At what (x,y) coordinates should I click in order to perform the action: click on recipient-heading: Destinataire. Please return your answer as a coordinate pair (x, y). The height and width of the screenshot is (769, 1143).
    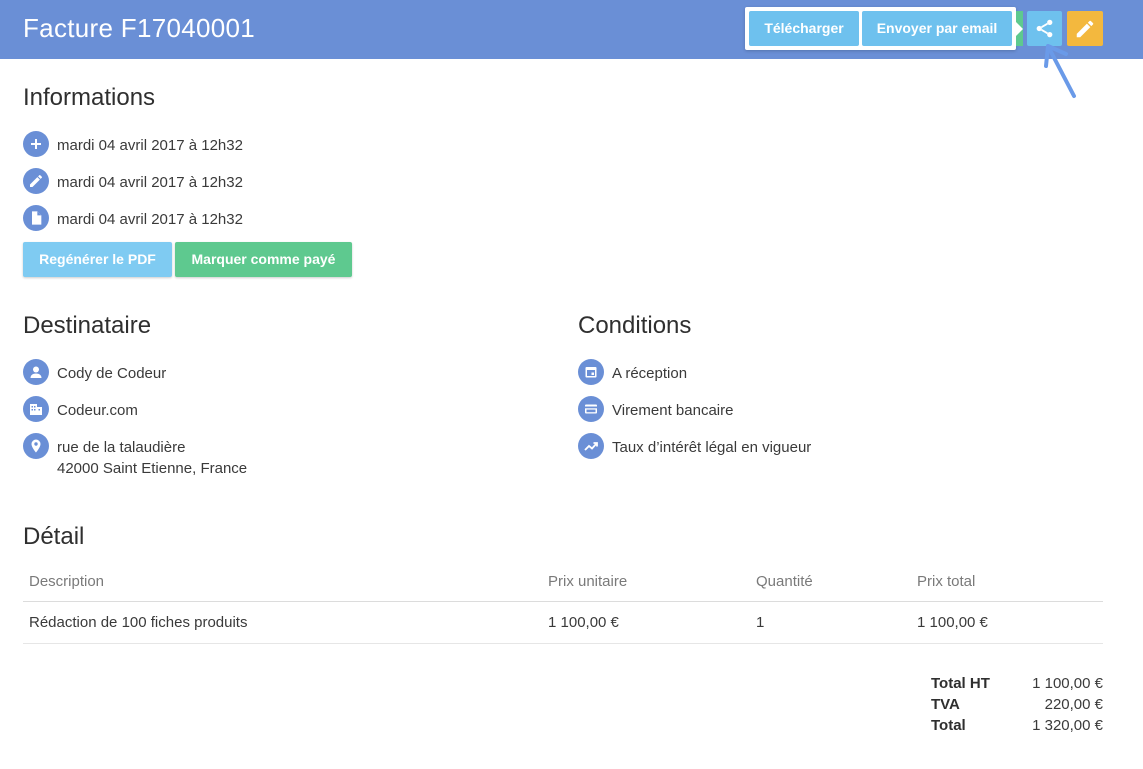
    Looking at the image, I should click on (87, 325).